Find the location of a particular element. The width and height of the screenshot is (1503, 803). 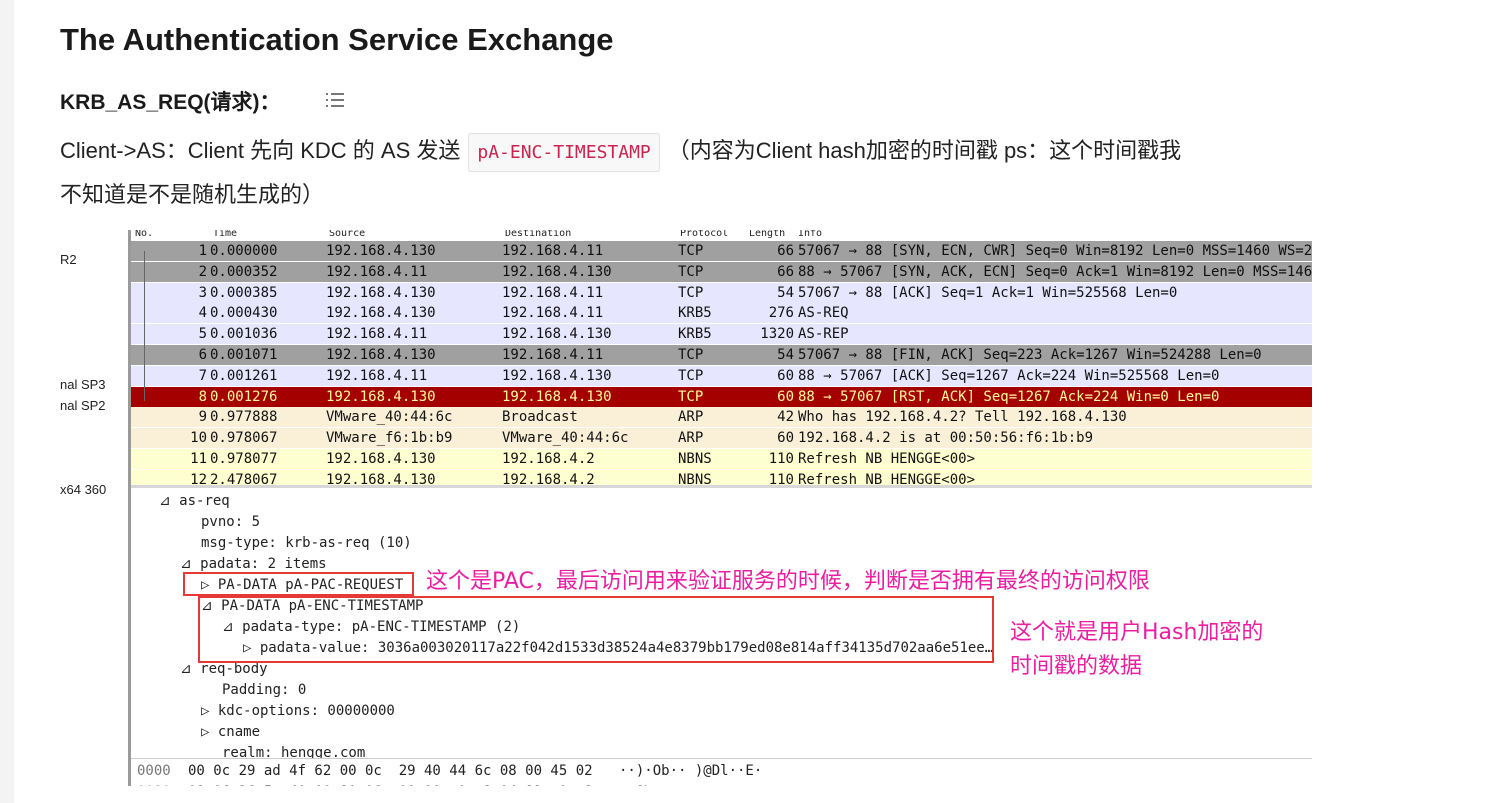

inline-code: pA-ENC-TIMESTAMP is located at coordinates (564, 152).